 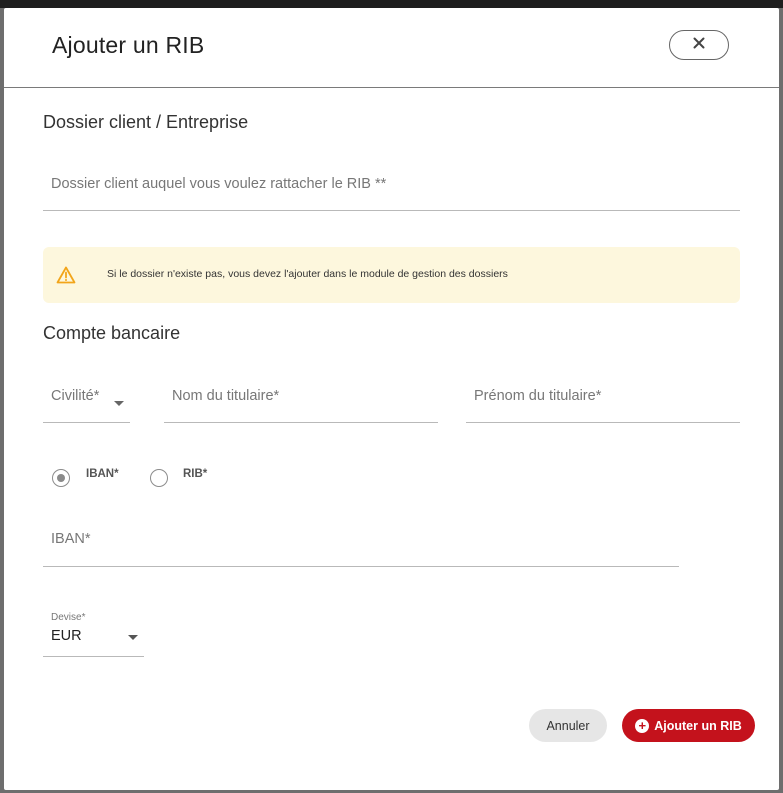 What do you see at coordinates (391, 48) in the screenshot?
I see `dialog-header: Ajouter un RIB` at bounding box center [391, 48].